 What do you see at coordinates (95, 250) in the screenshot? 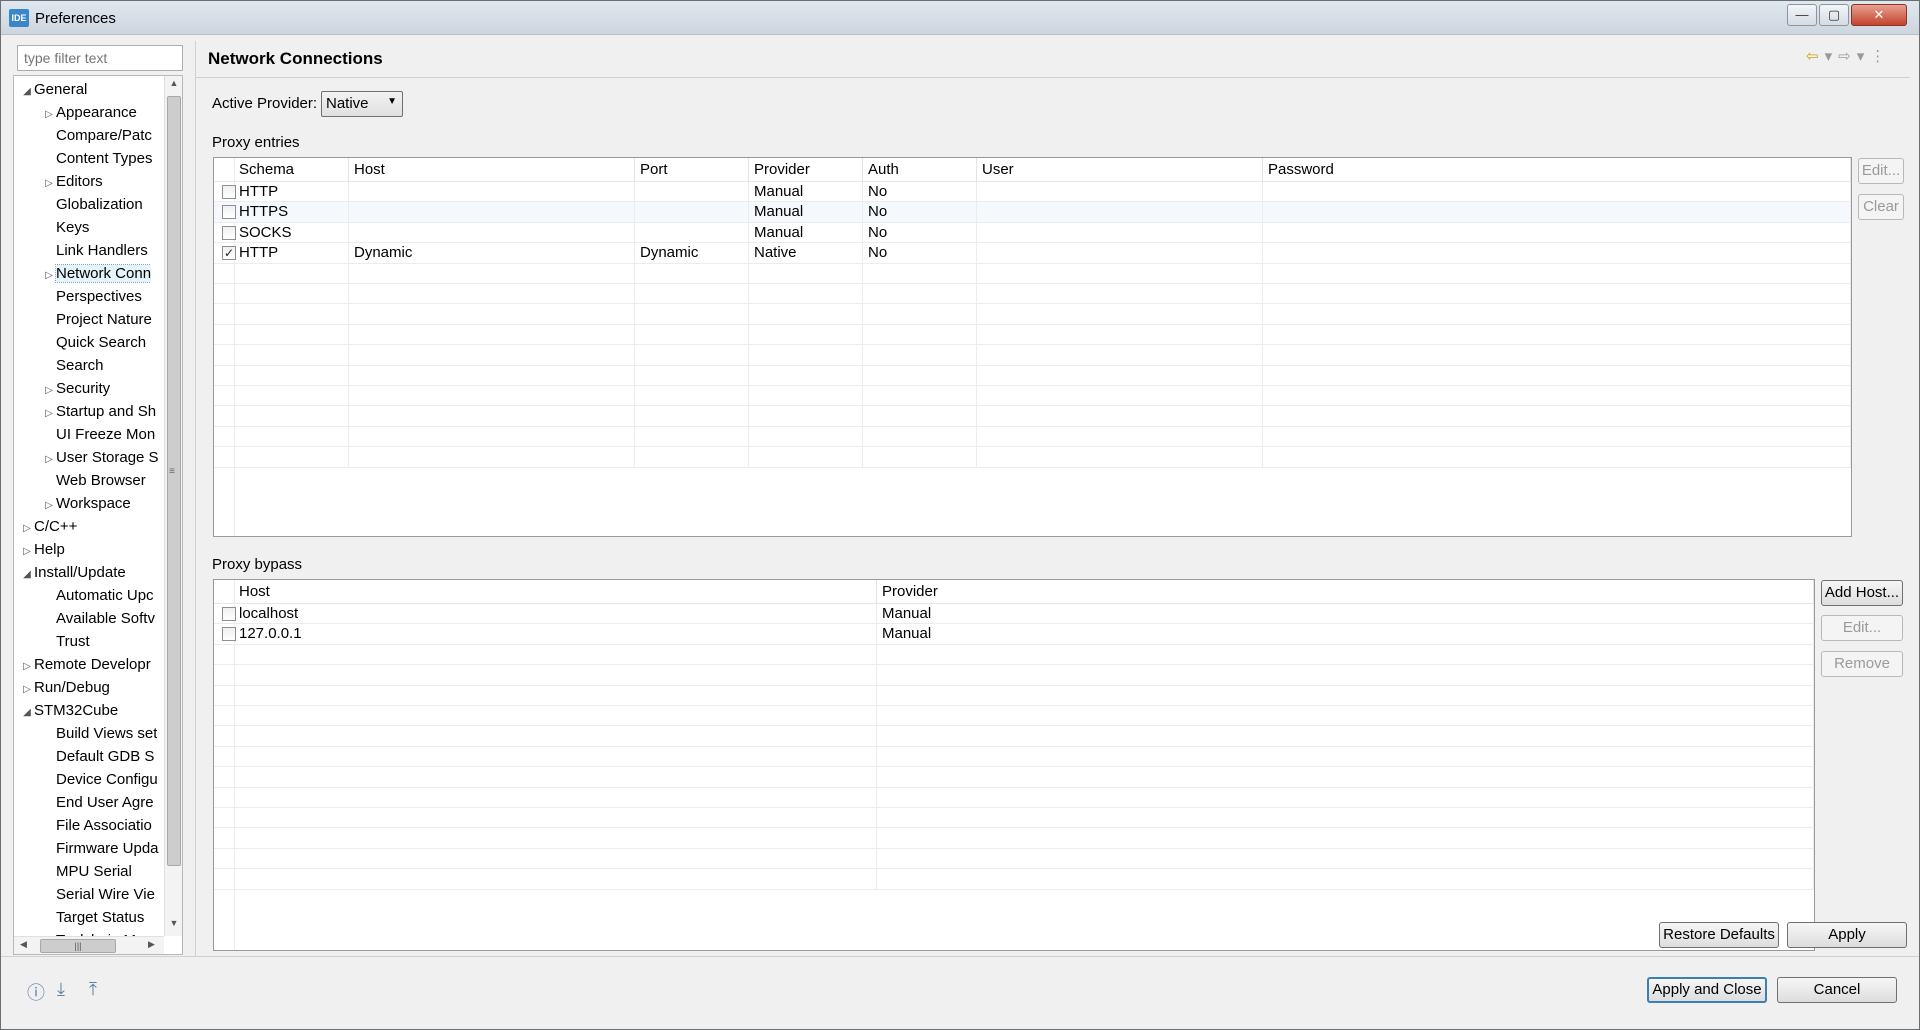
I see `tree-item: Link Handlers` at bounding box center [95, 250].